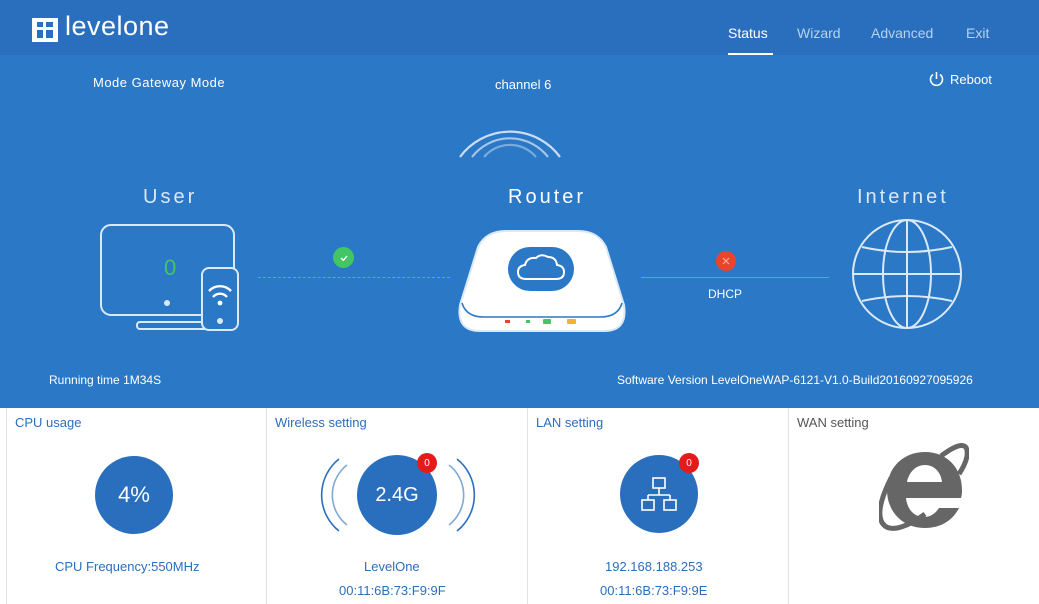 This screenshot has height=604, width=1039. Describe the element at coordinates (547, 197) in the screenshot. I see `router-heading: Router` at that location.